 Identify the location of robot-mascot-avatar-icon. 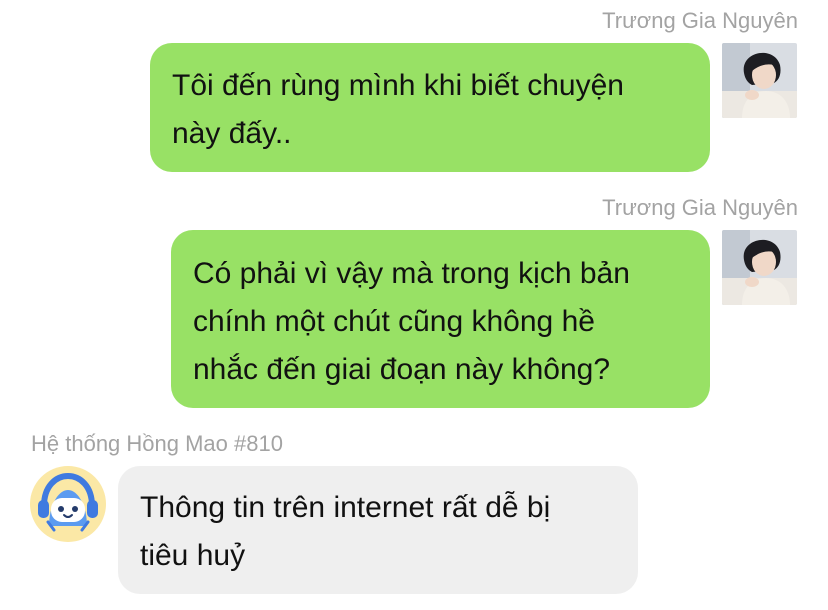
(68, 504).